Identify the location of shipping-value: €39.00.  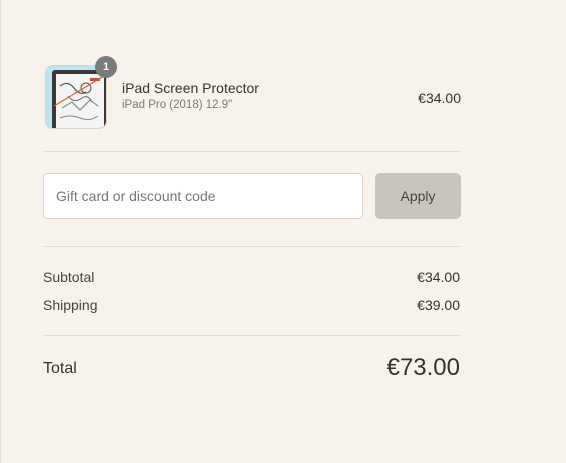
(438, 305).